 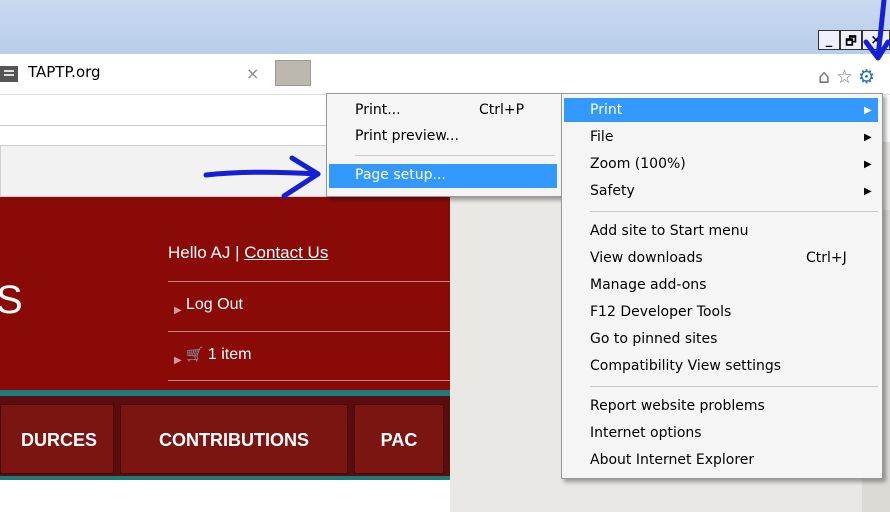 I want to click on annotation-arrow-page-setup, so click(x=262, y=177).